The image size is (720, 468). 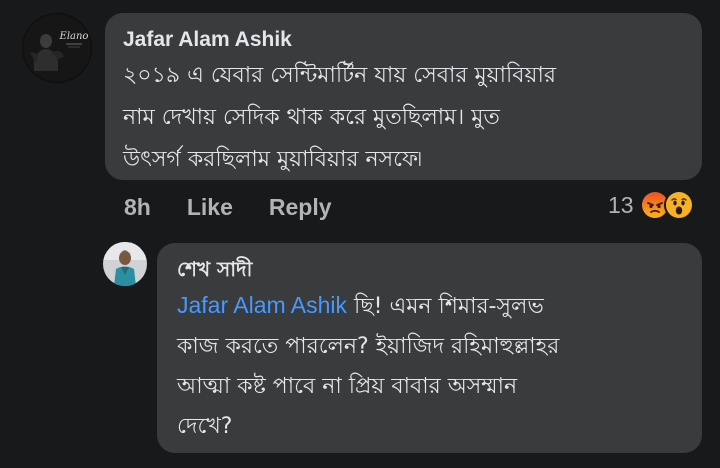 I want to click on comment-text-line: নাম দেখায় সেদিক থাক করে মুতছিলাম। মুত, so click(x=311, y=117).